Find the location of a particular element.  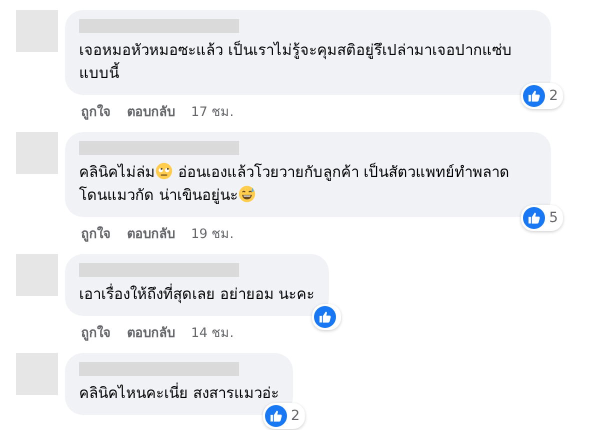

comment-text: เอาเรื่องให้ถึงที่สุดเลย อย่ายอม นะคะ is located at coordinates (197, 294).